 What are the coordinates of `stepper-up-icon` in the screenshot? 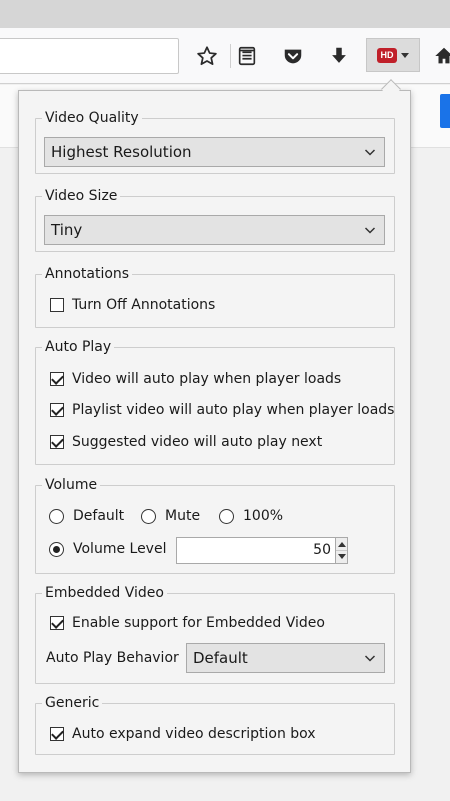 It's located at (342, 544).